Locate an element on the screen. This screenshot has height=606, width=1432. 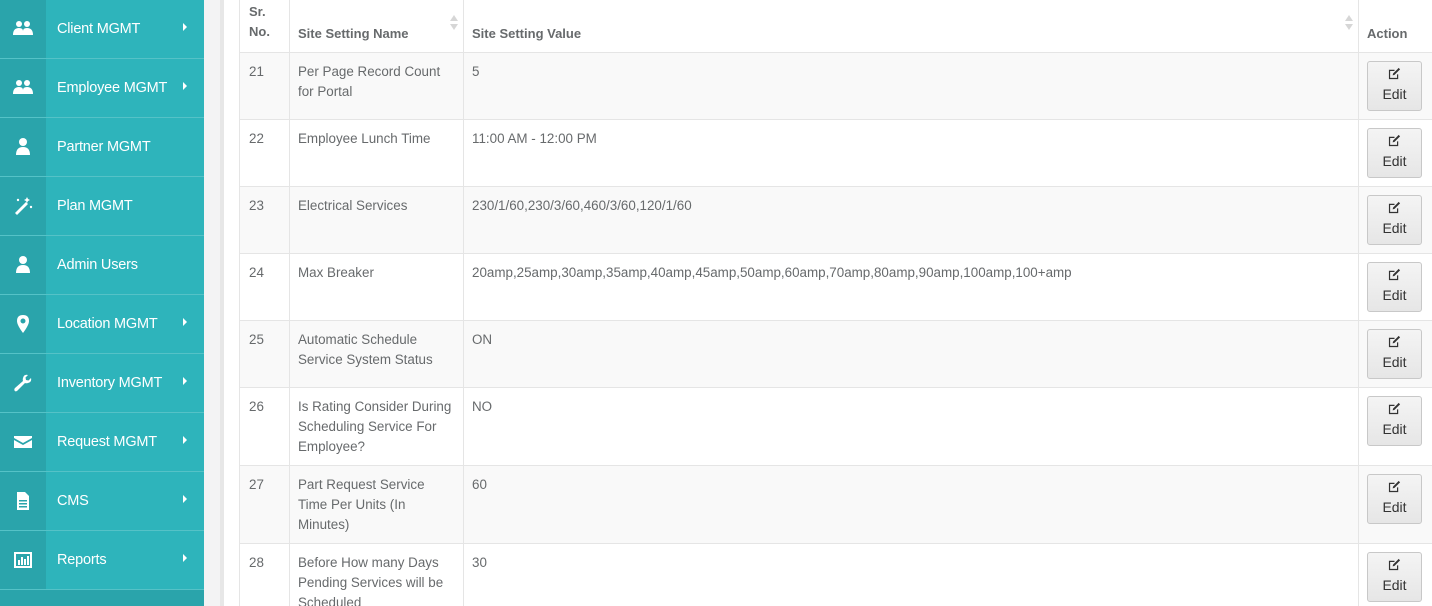
sr-no-cell: 28 is located at coordinates (264, 574).